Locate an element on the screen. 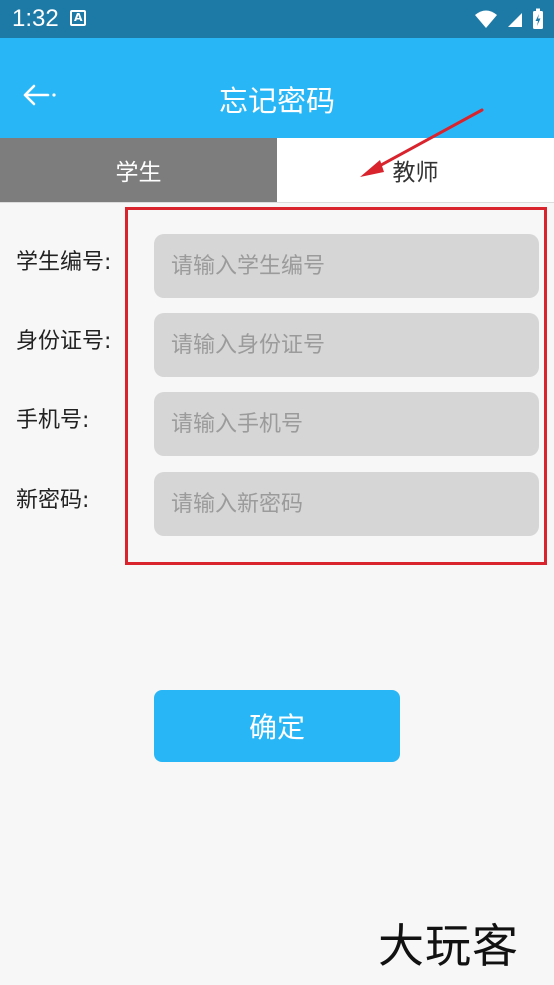  status-icons is located at coordinates (509, 19).